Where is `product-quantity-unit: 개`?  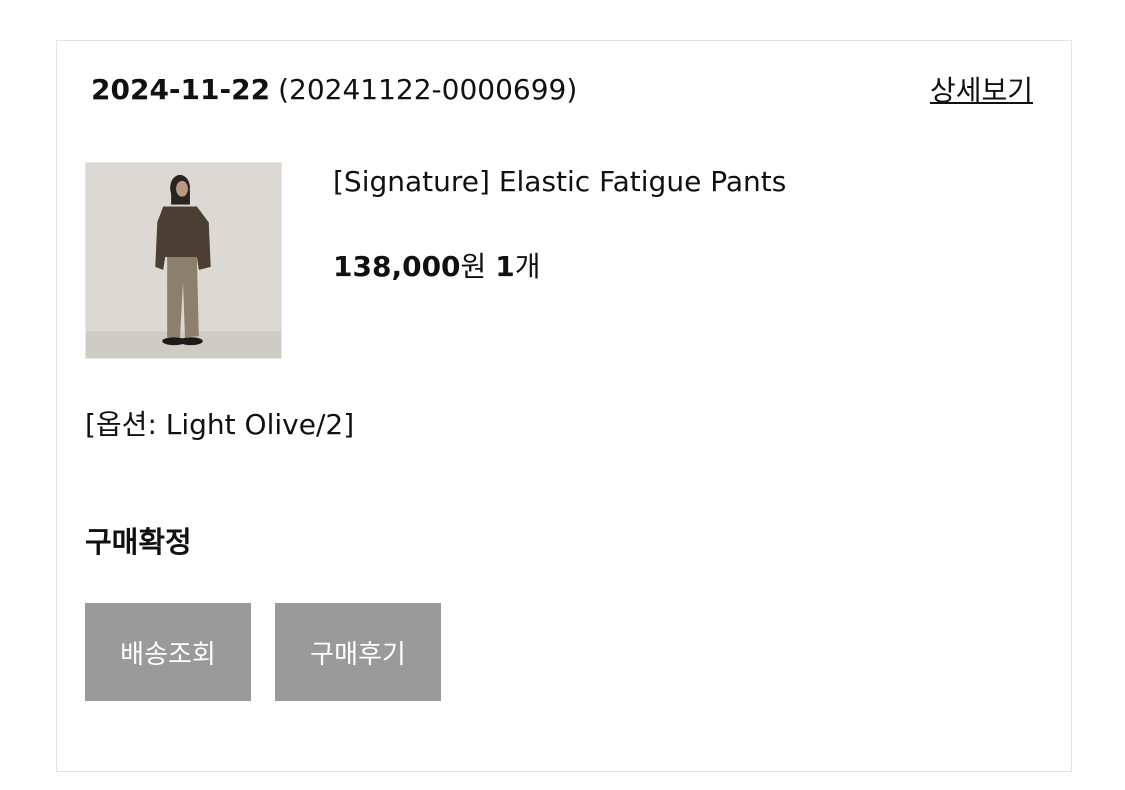 product-quantity-unit: 개 is located at coordinates (527, 266).